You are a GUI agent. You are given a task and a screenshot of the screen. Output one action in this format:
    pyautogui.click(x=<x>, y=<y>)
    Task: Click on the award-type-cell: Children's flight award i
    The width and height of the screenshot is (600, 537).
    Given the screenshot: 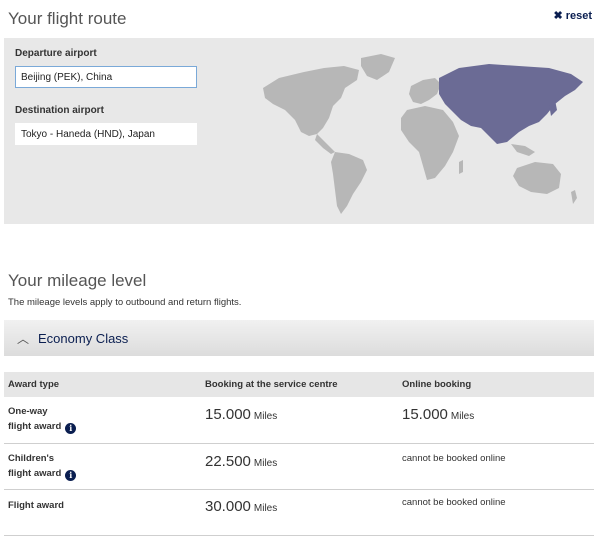 What is the action you would take?
    pyautogui.click(x=42, y=466)
    